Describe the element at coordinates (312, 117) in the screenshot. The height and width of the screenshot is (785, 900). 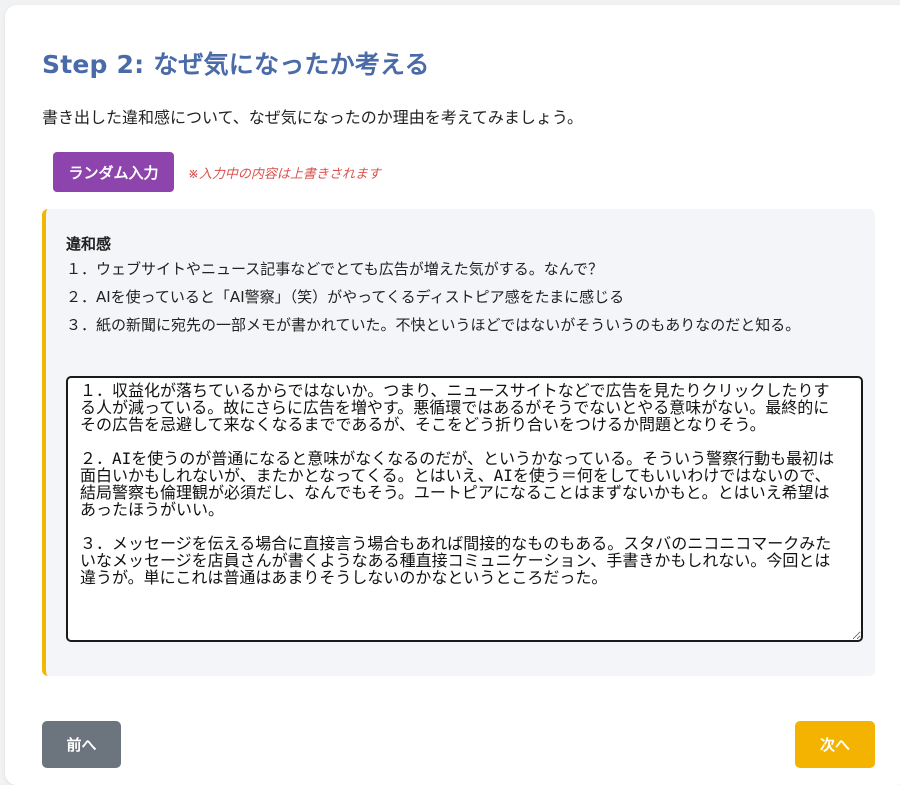
I see `step-description: 書き出した違和感について、なぜ気になったのか理由を考えてみましょう。` at that location.